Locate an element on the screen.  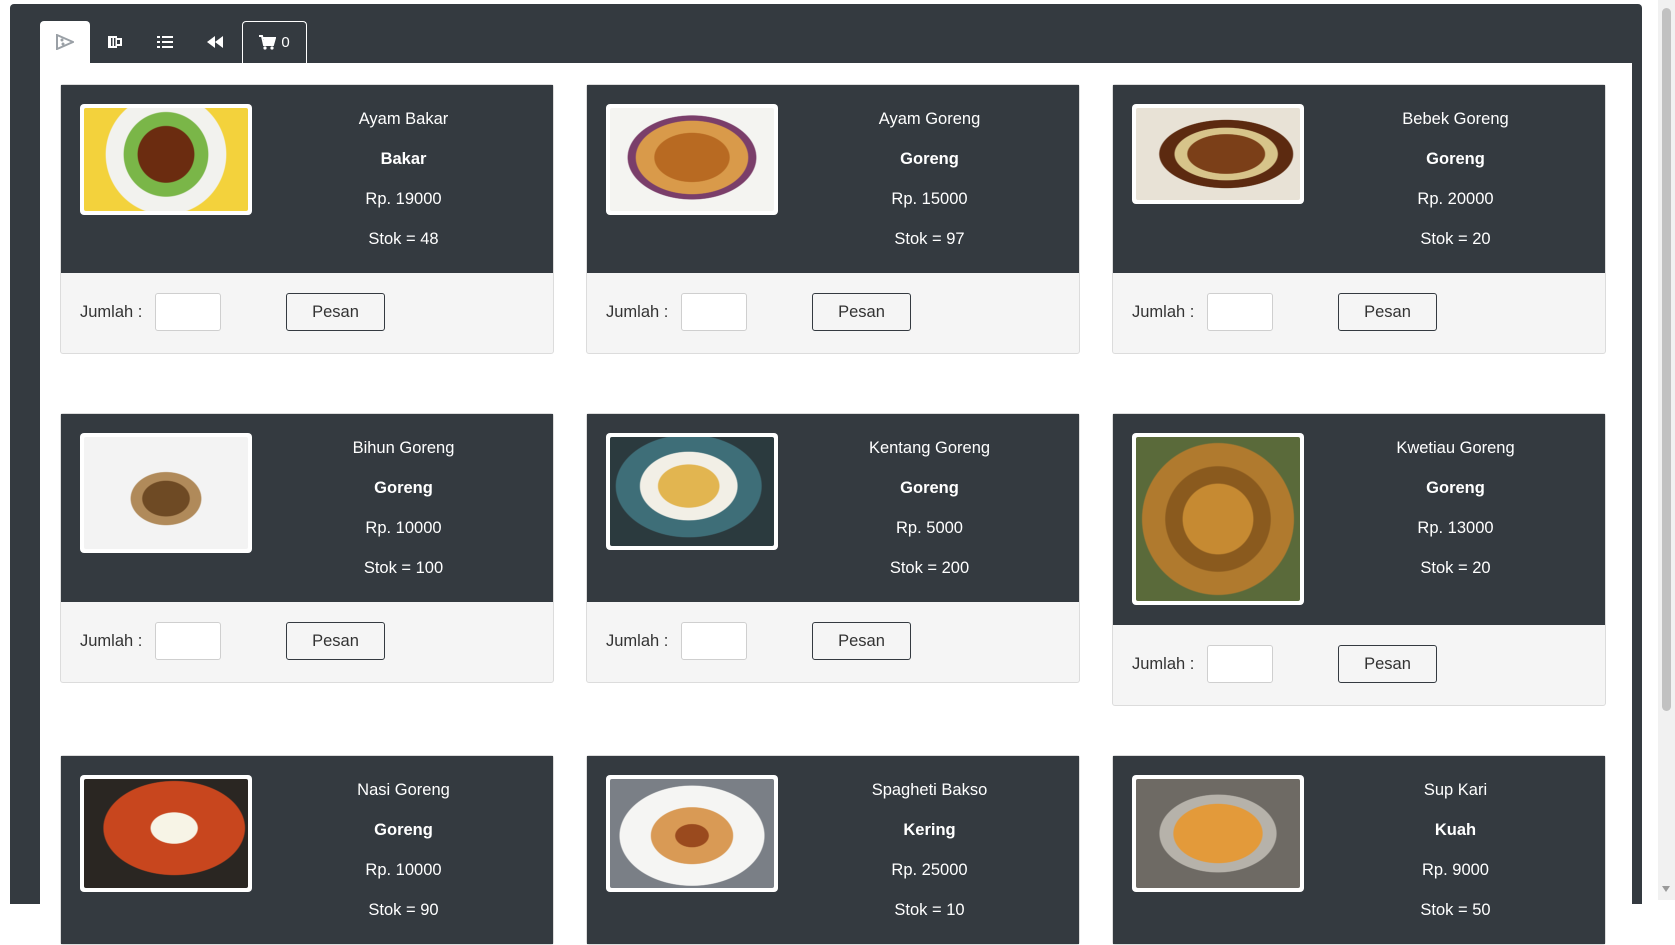
food-price: Rp. 13000 is located at coordinates (1455, 528).